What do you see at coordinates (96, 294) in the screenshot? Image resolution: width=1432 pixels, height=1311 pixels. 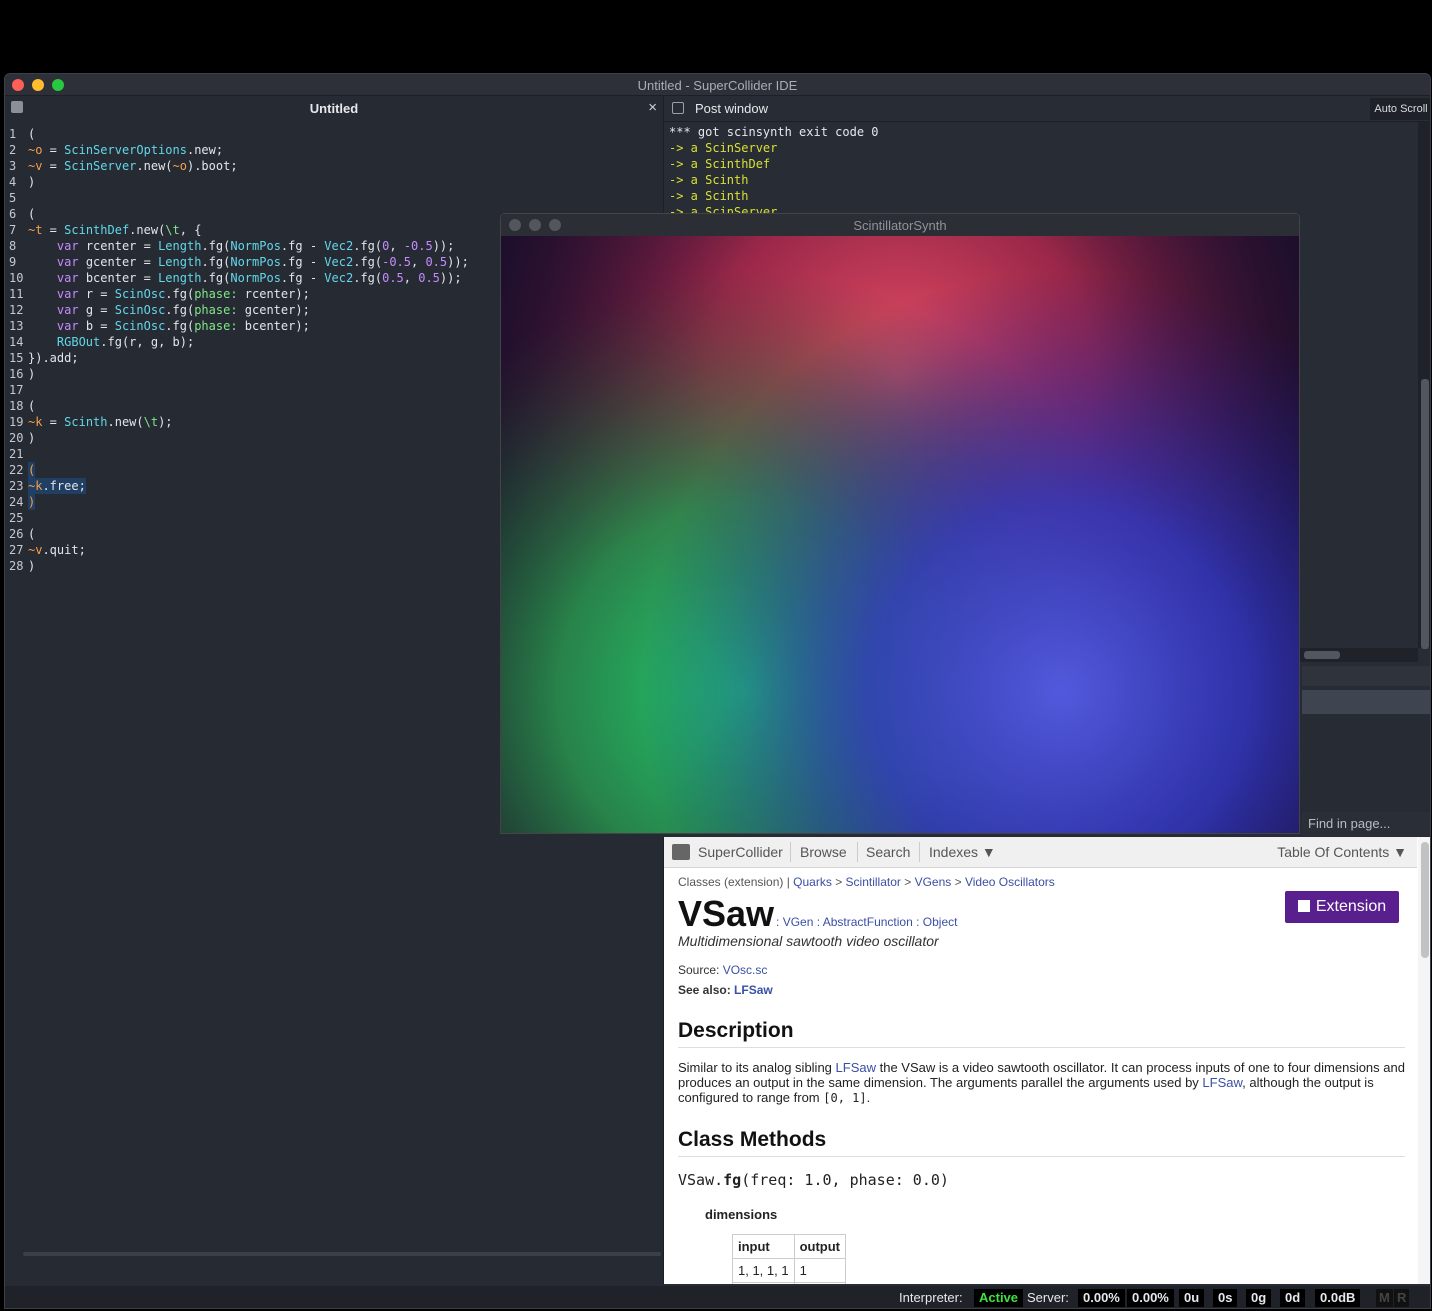 I see `code-token: r =` at bounding box center [96, 294].